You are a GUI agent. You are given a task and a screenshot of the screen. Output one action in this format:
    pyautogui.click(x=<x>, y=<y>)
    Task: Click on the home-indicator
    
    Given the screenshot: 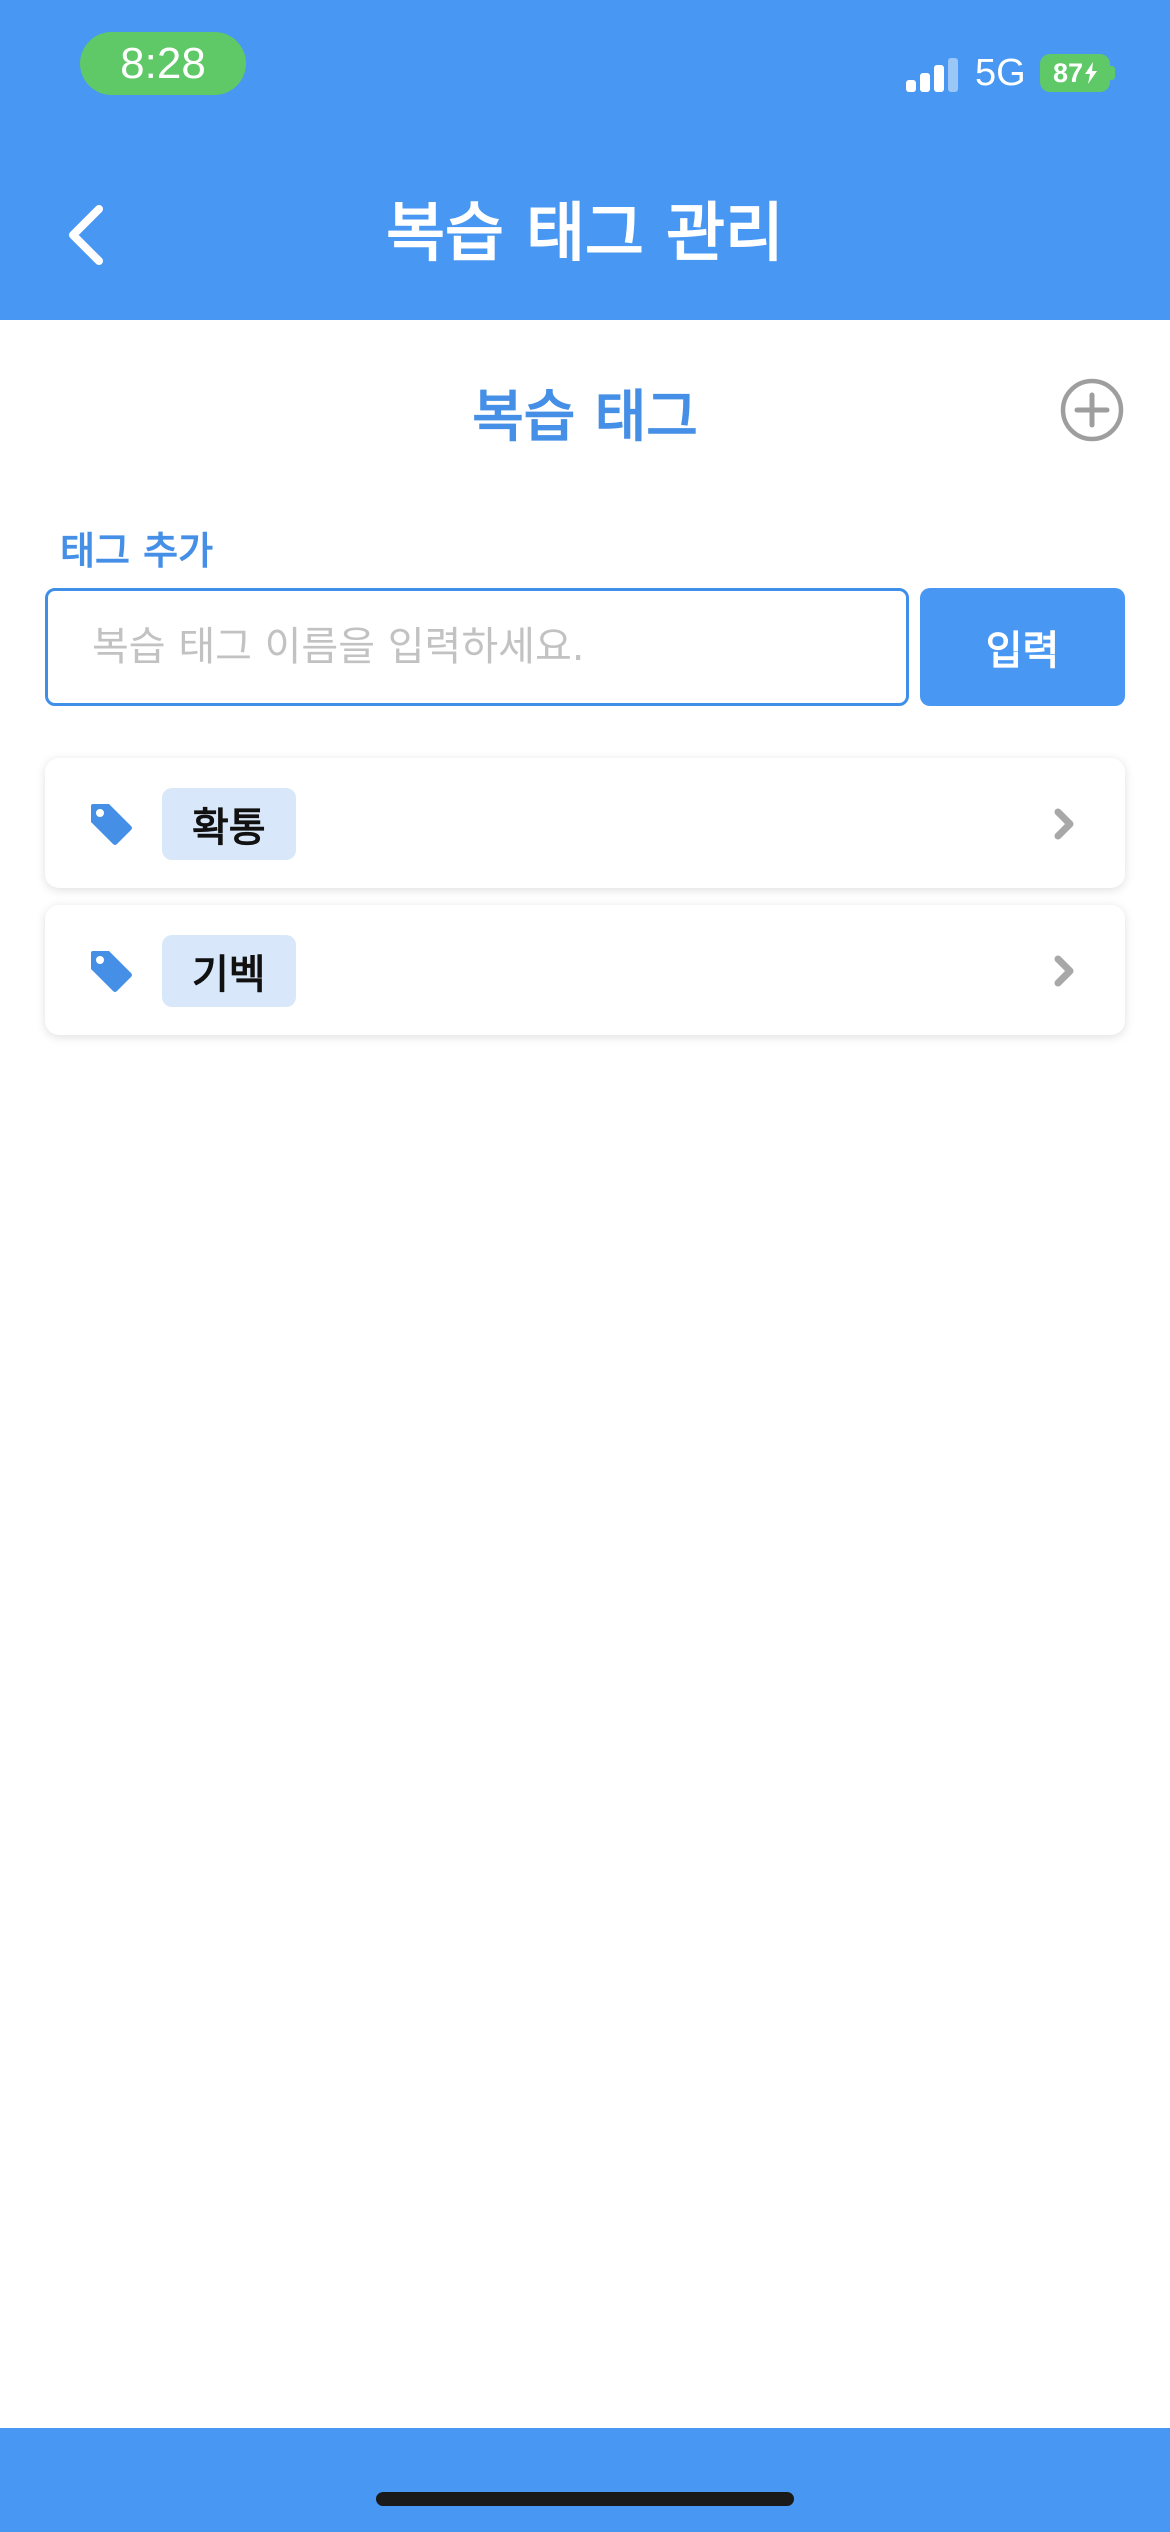 What is the action you would take?
    pyautogui.click(x=585, y=2499)
    